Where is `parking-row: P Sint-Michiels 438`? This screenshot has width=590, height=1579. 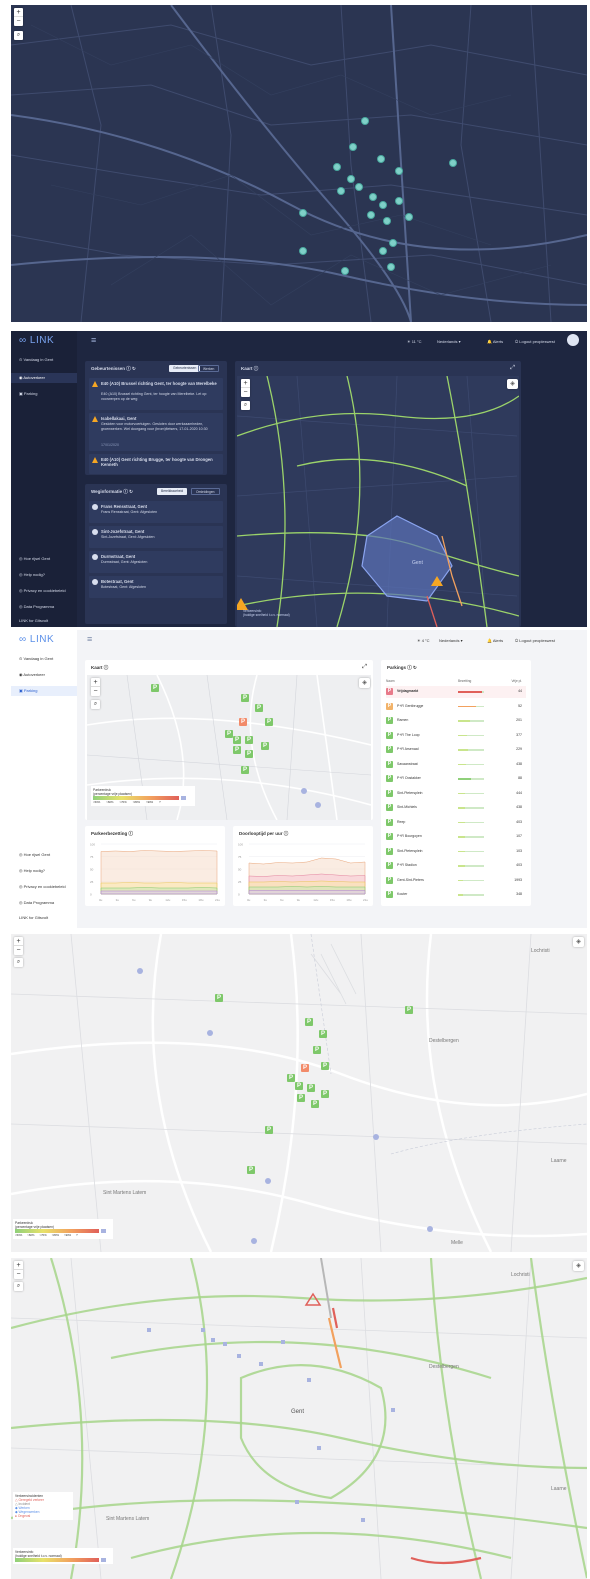
parking-row: P Sint-Michiels 438 is located at coordinates (456, 808).